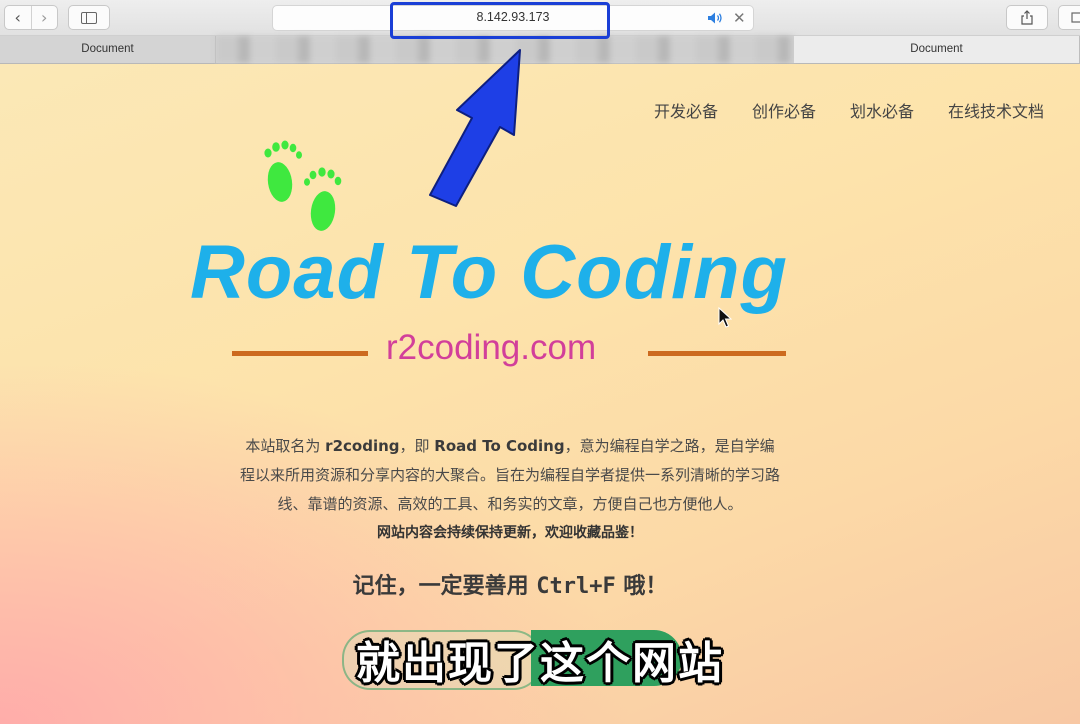 The width and height of the screenshot is (1080, 724). I want to click on nav-item-relax: 划水必备, so click(882, 110).